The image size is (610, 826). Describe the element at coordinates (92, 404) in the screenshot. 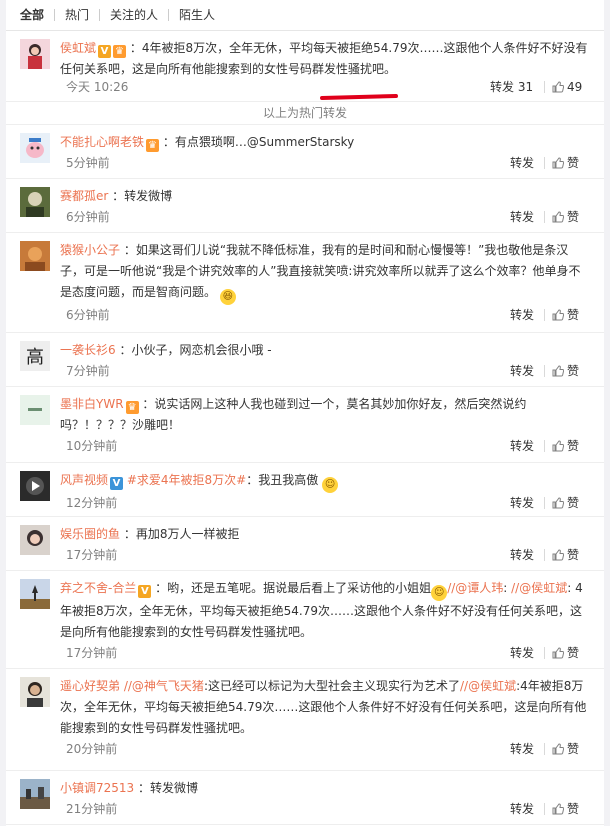

I see `username: 墨非白YWR` at that location.